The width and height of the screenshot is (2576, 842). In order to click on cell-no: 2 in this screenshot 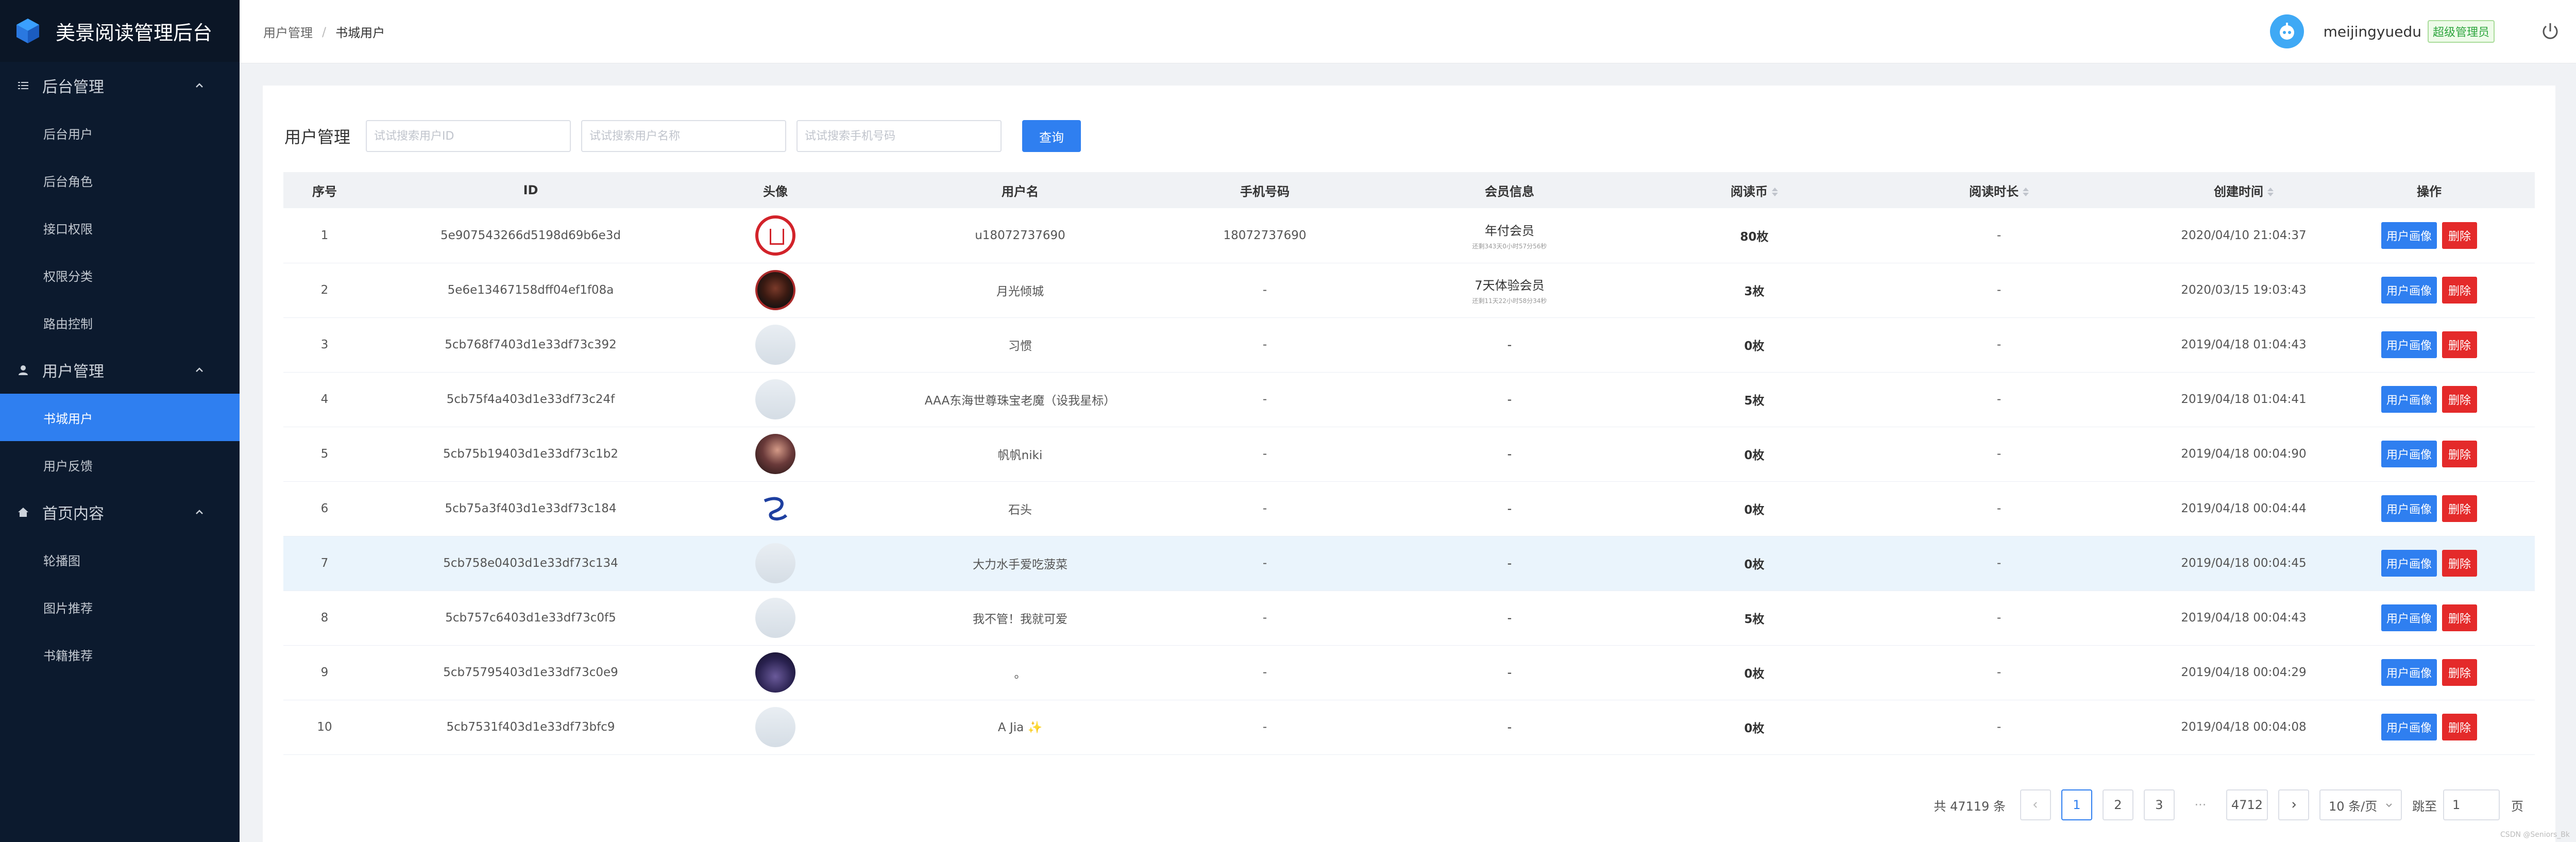, I will do `click(324, 290)`.